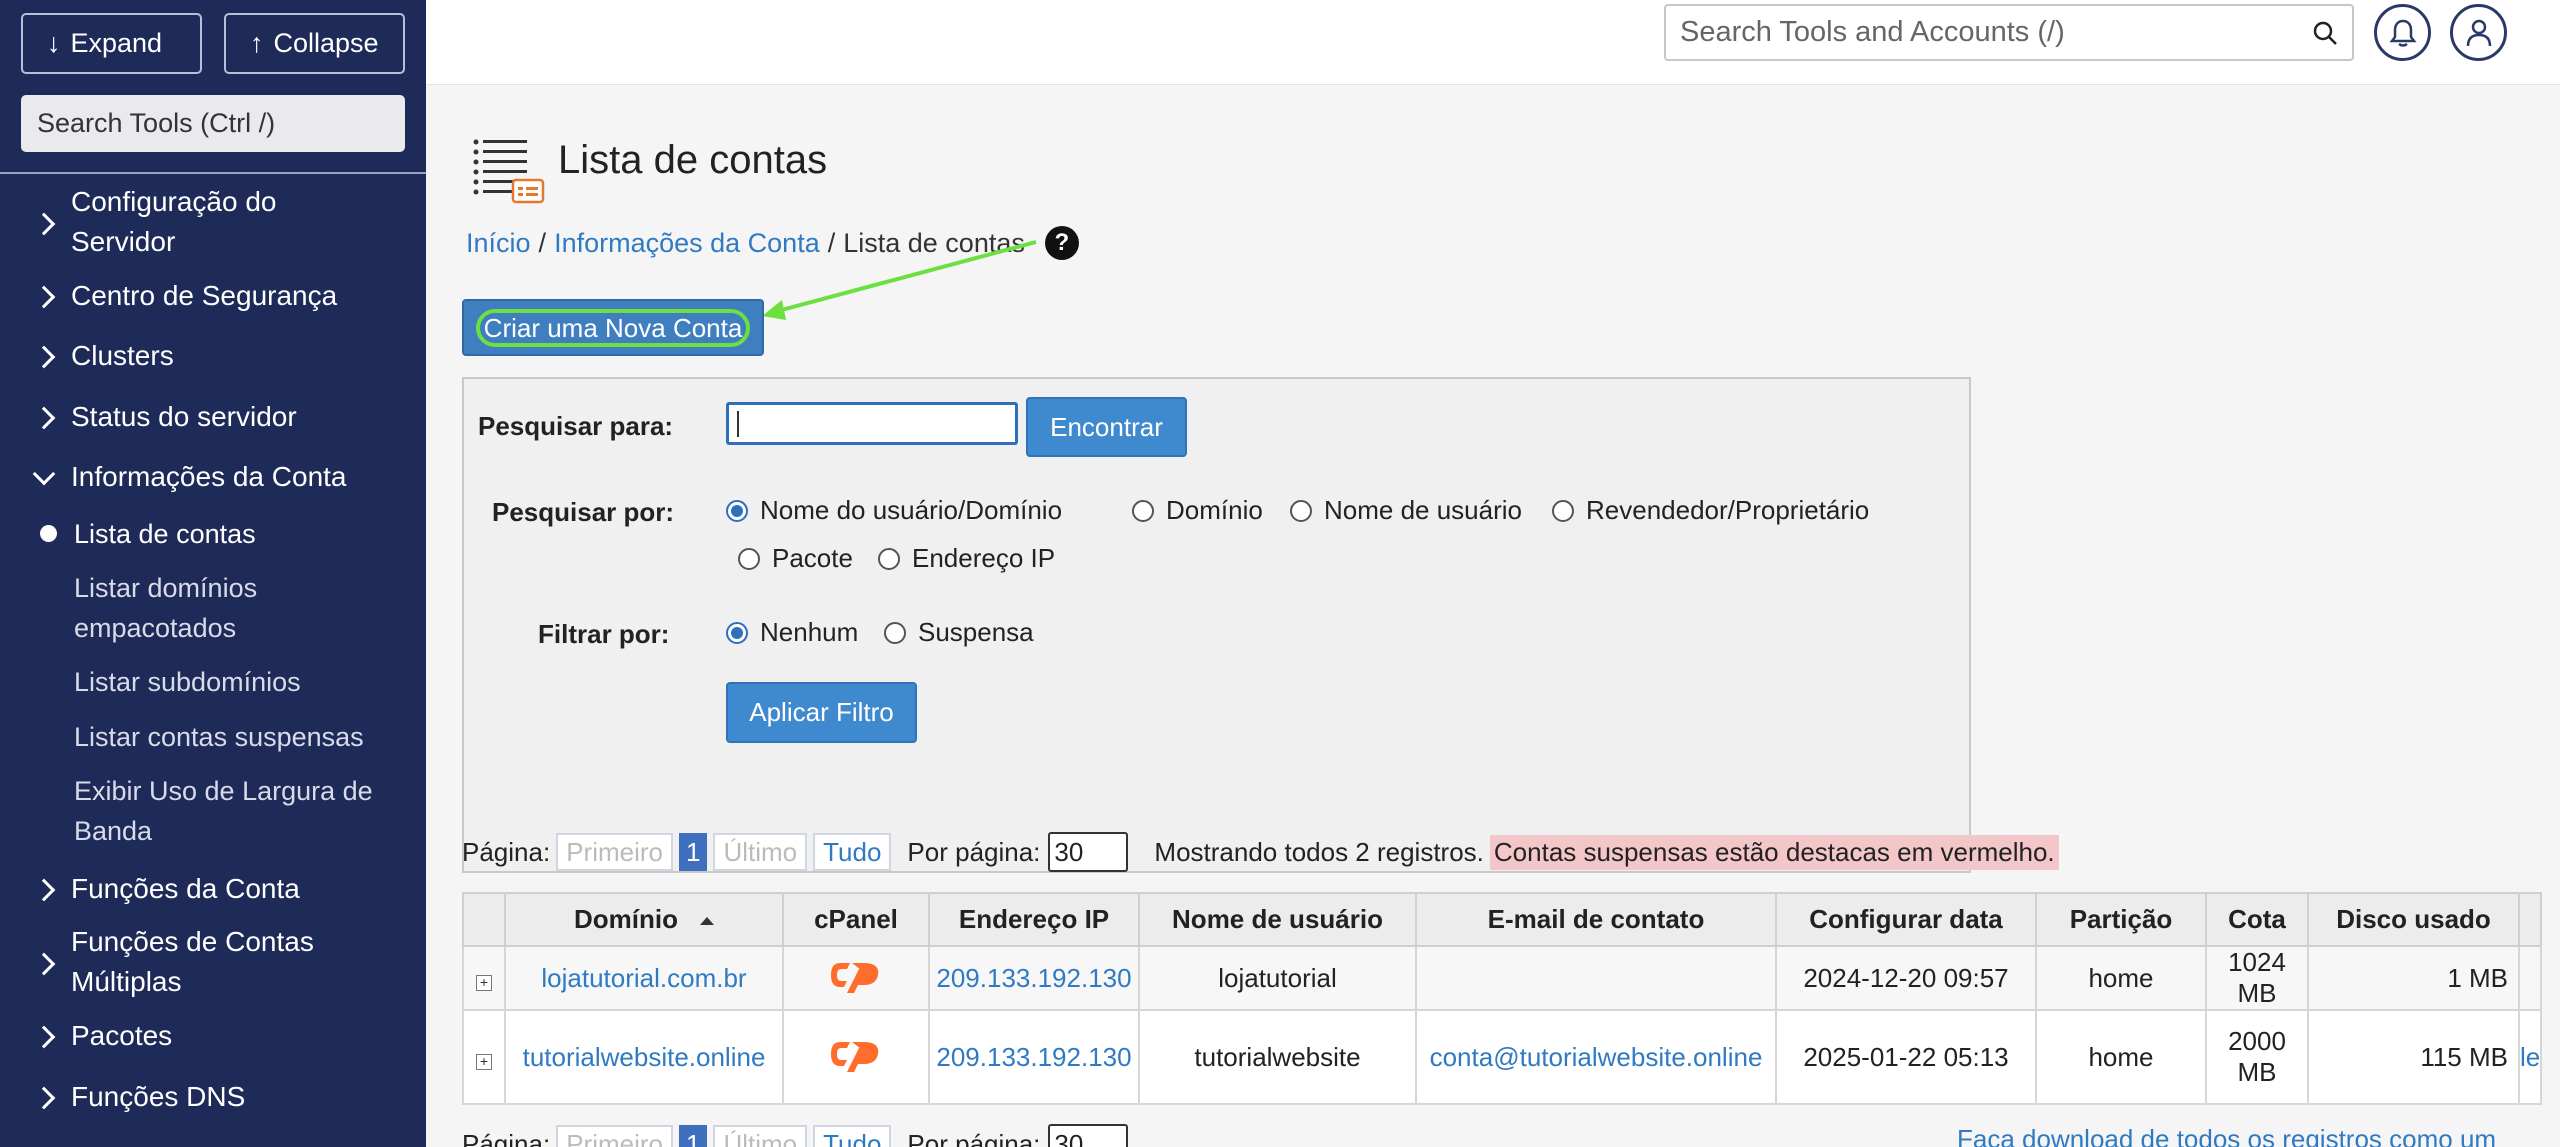 The image size is (2560, 1147). I want to click on col-ip: Endereço IP, so click(1034, 919).